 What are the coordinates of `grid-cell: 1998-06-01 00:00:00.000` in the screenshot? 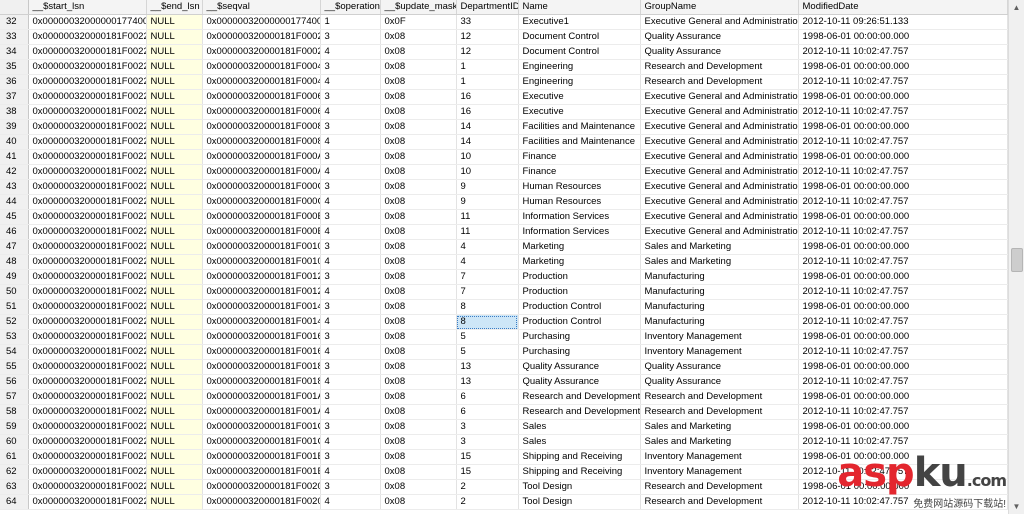 It's located at (903, 397).